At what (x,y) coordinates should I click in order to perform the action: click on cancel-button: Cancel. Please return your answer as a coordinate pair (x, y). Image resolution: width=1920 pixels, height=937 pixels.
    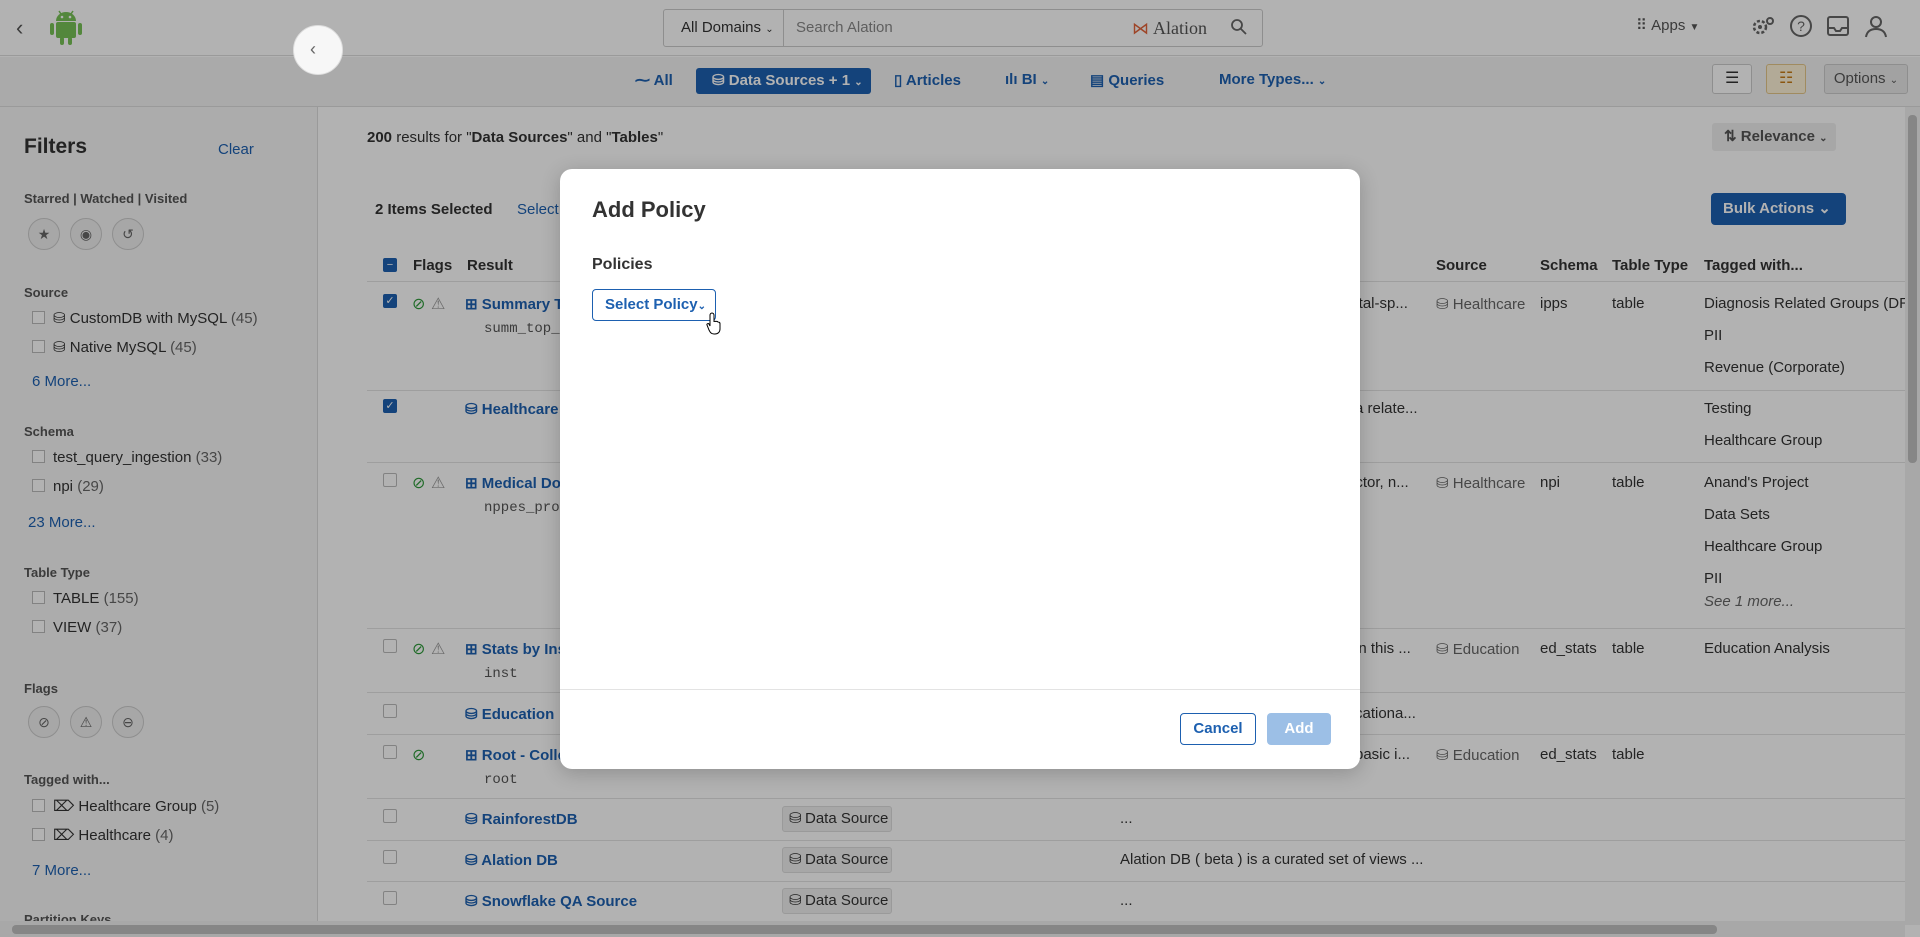
    Looking at the image, I should click on (1218, 729).